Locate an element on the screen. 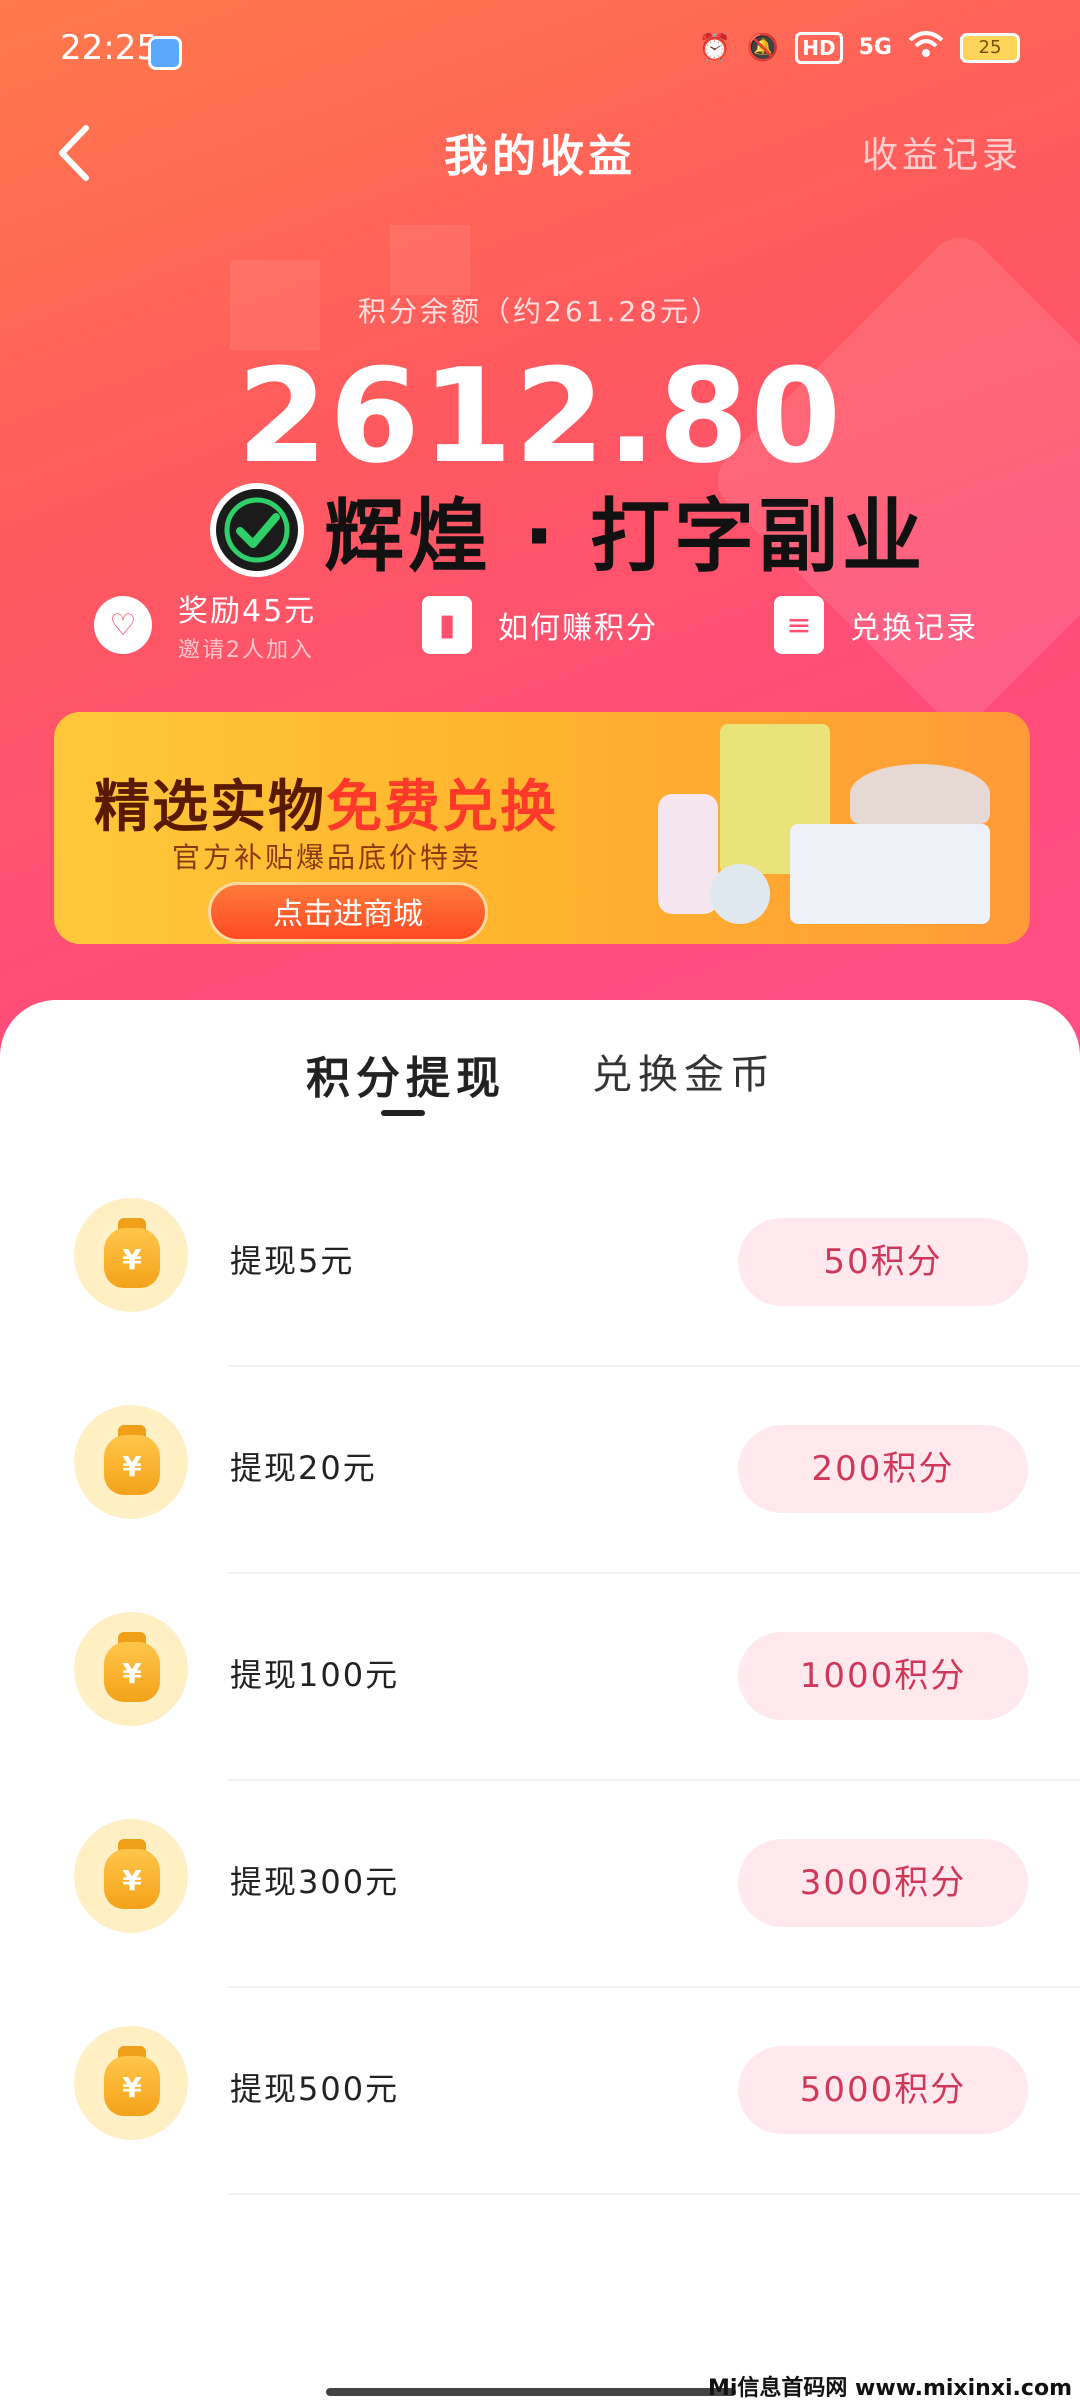  banner-title-highlight: 免费兑换 is located at coordinates (442, 807).